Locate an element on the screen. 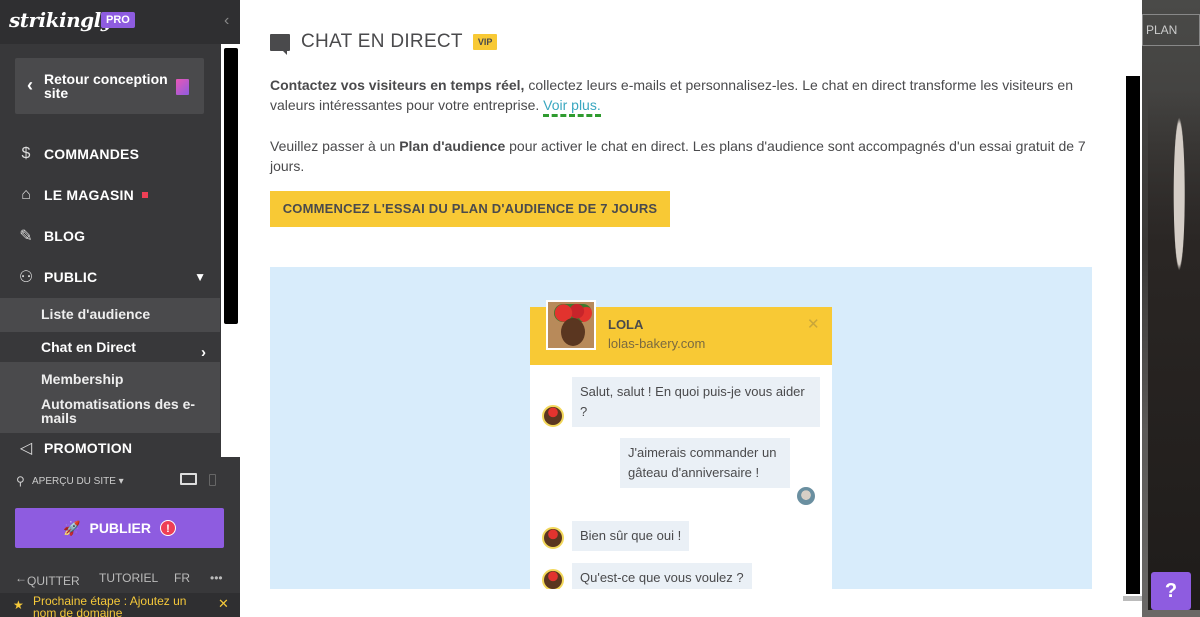  agent-face-image is located at coordinates (573, 332).